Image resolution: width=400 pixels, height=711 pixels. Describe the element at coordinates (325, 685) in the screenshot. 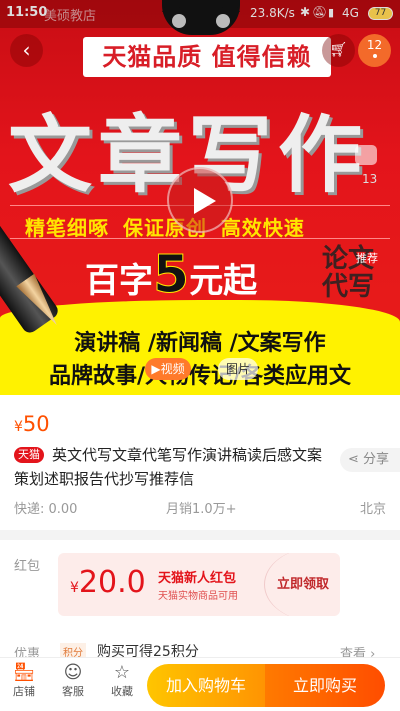

I see `buy-now-button: 立即购买` at that location.